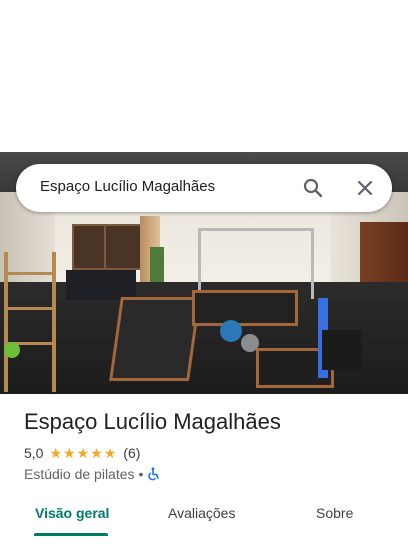  What do you see at coordinates (71, 534) in the screenshot?
I see `active-tab-indicator` at bounding box center [71, 534].